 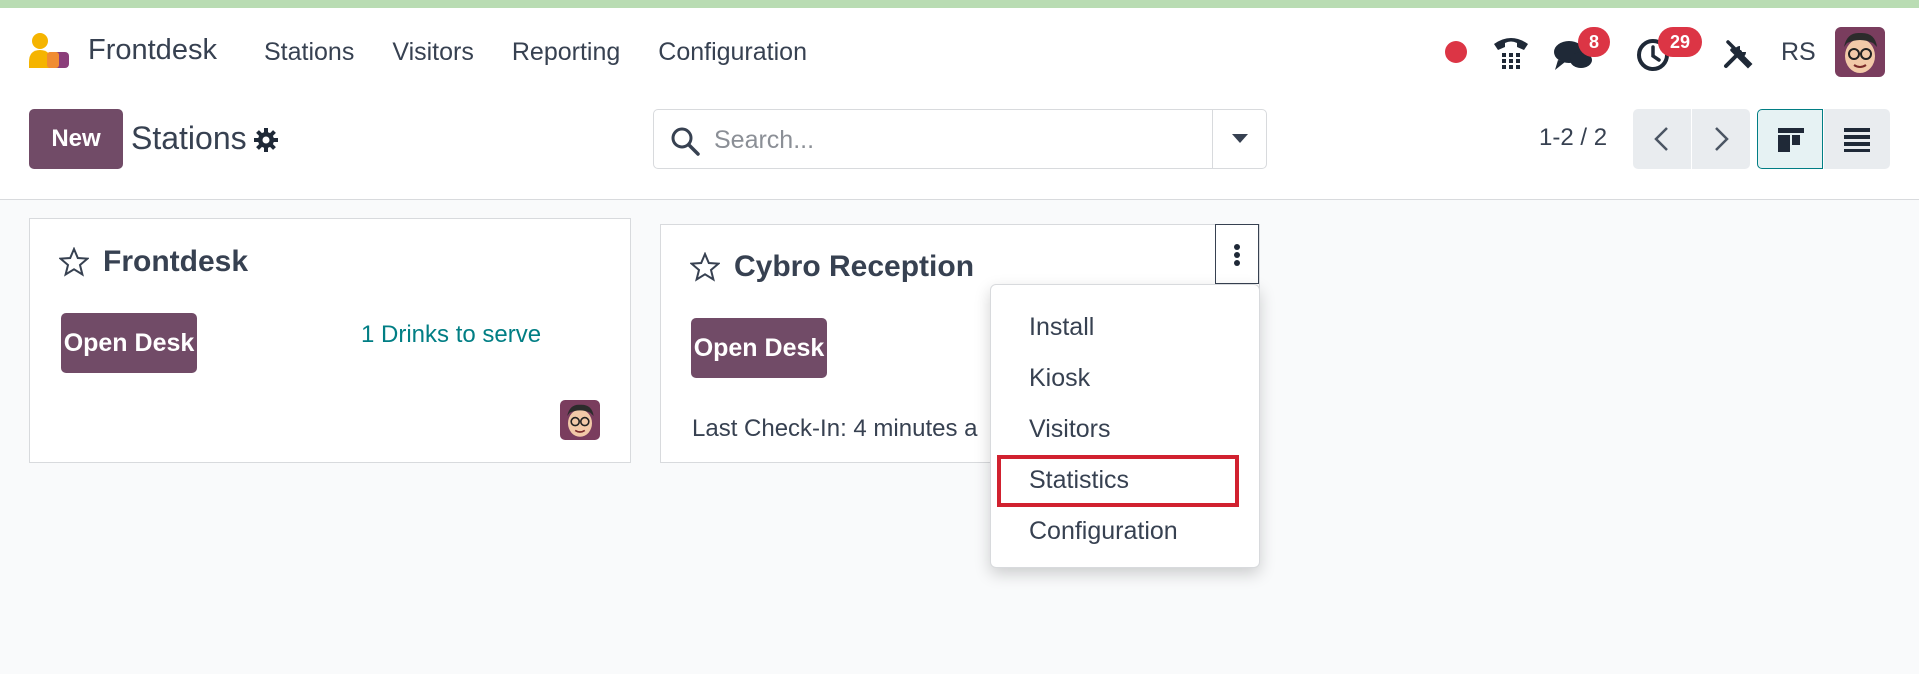 I want to click on drinks-to-serve-link: 1 Drinks to serve, so click(x=451, y=335).